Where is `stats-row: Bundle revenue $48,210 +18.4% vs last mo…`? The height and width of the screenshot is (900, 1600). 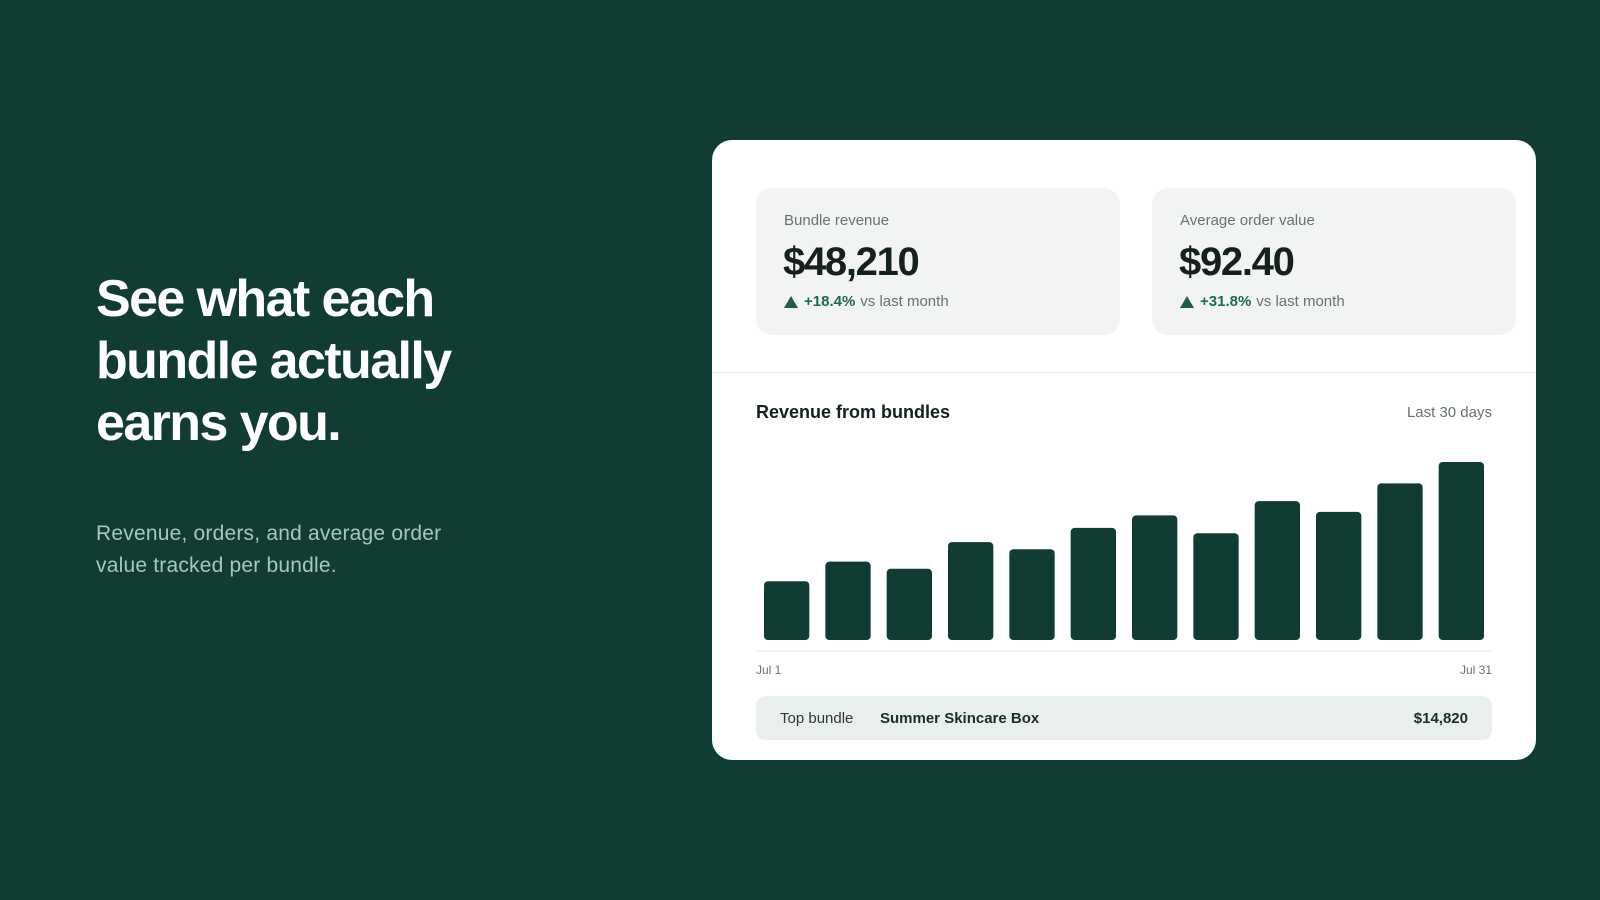
stats-row: Bundle revenue $48,210 +18.4% vs last mo… is located at coordinates (1136, 261).